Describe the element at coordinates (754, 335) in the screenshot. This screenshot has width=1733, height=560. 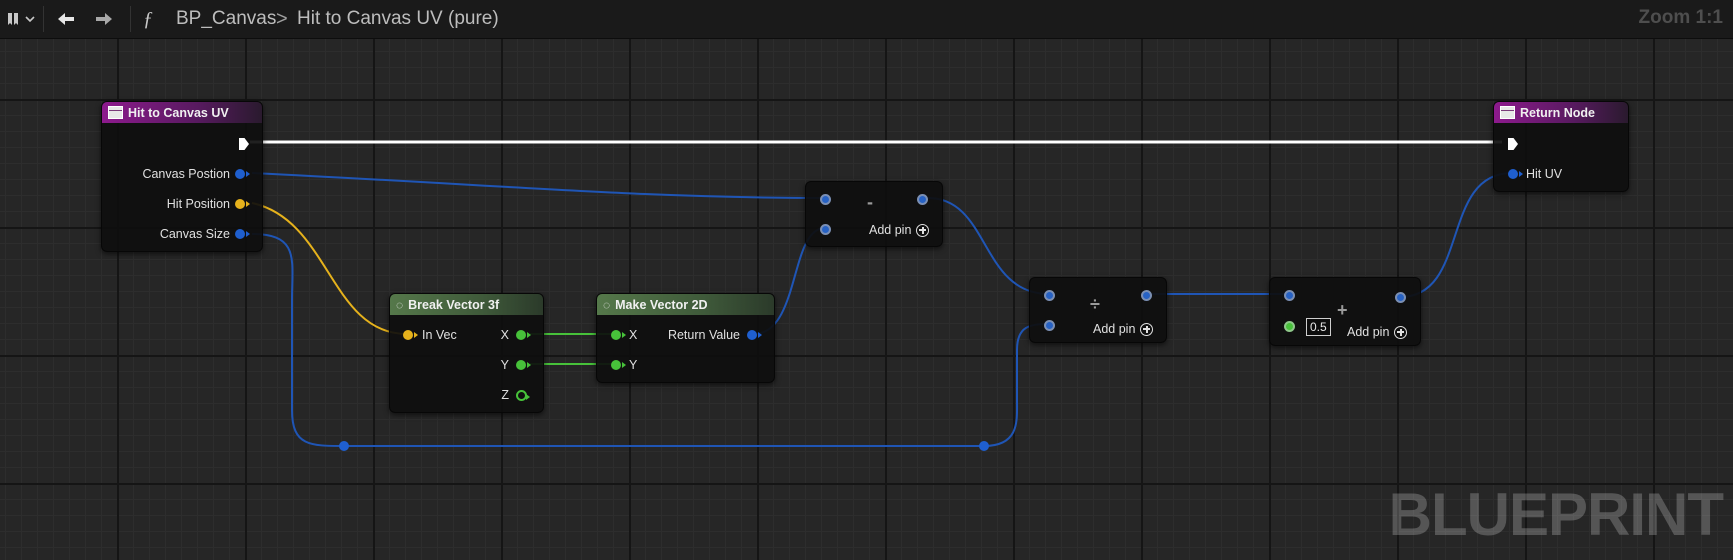
I see `return-value-pin` at that location.